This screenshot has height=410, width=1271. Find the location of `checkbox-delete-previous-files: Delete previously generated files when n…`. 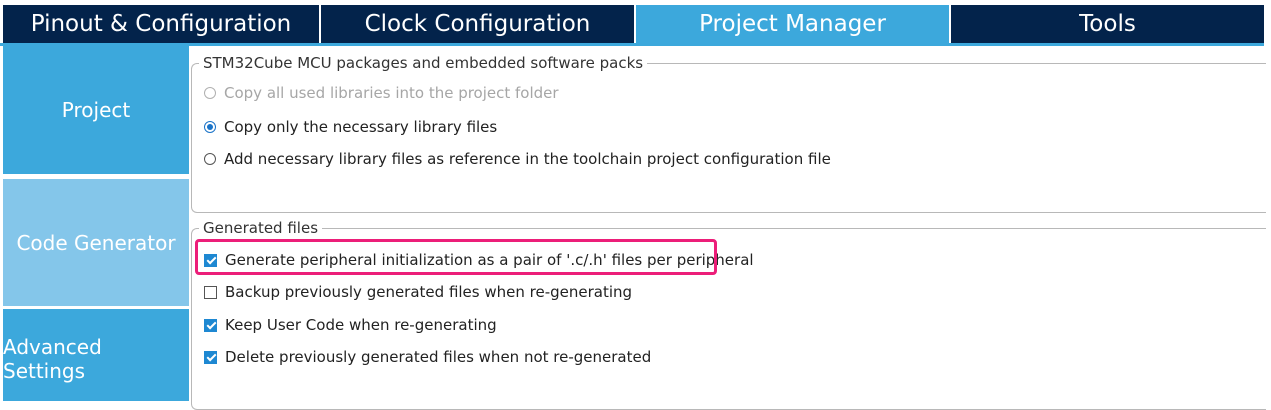

checkbox-delete-previous-files: Delete previously generated files when n… is located at coordinates (427, 357).